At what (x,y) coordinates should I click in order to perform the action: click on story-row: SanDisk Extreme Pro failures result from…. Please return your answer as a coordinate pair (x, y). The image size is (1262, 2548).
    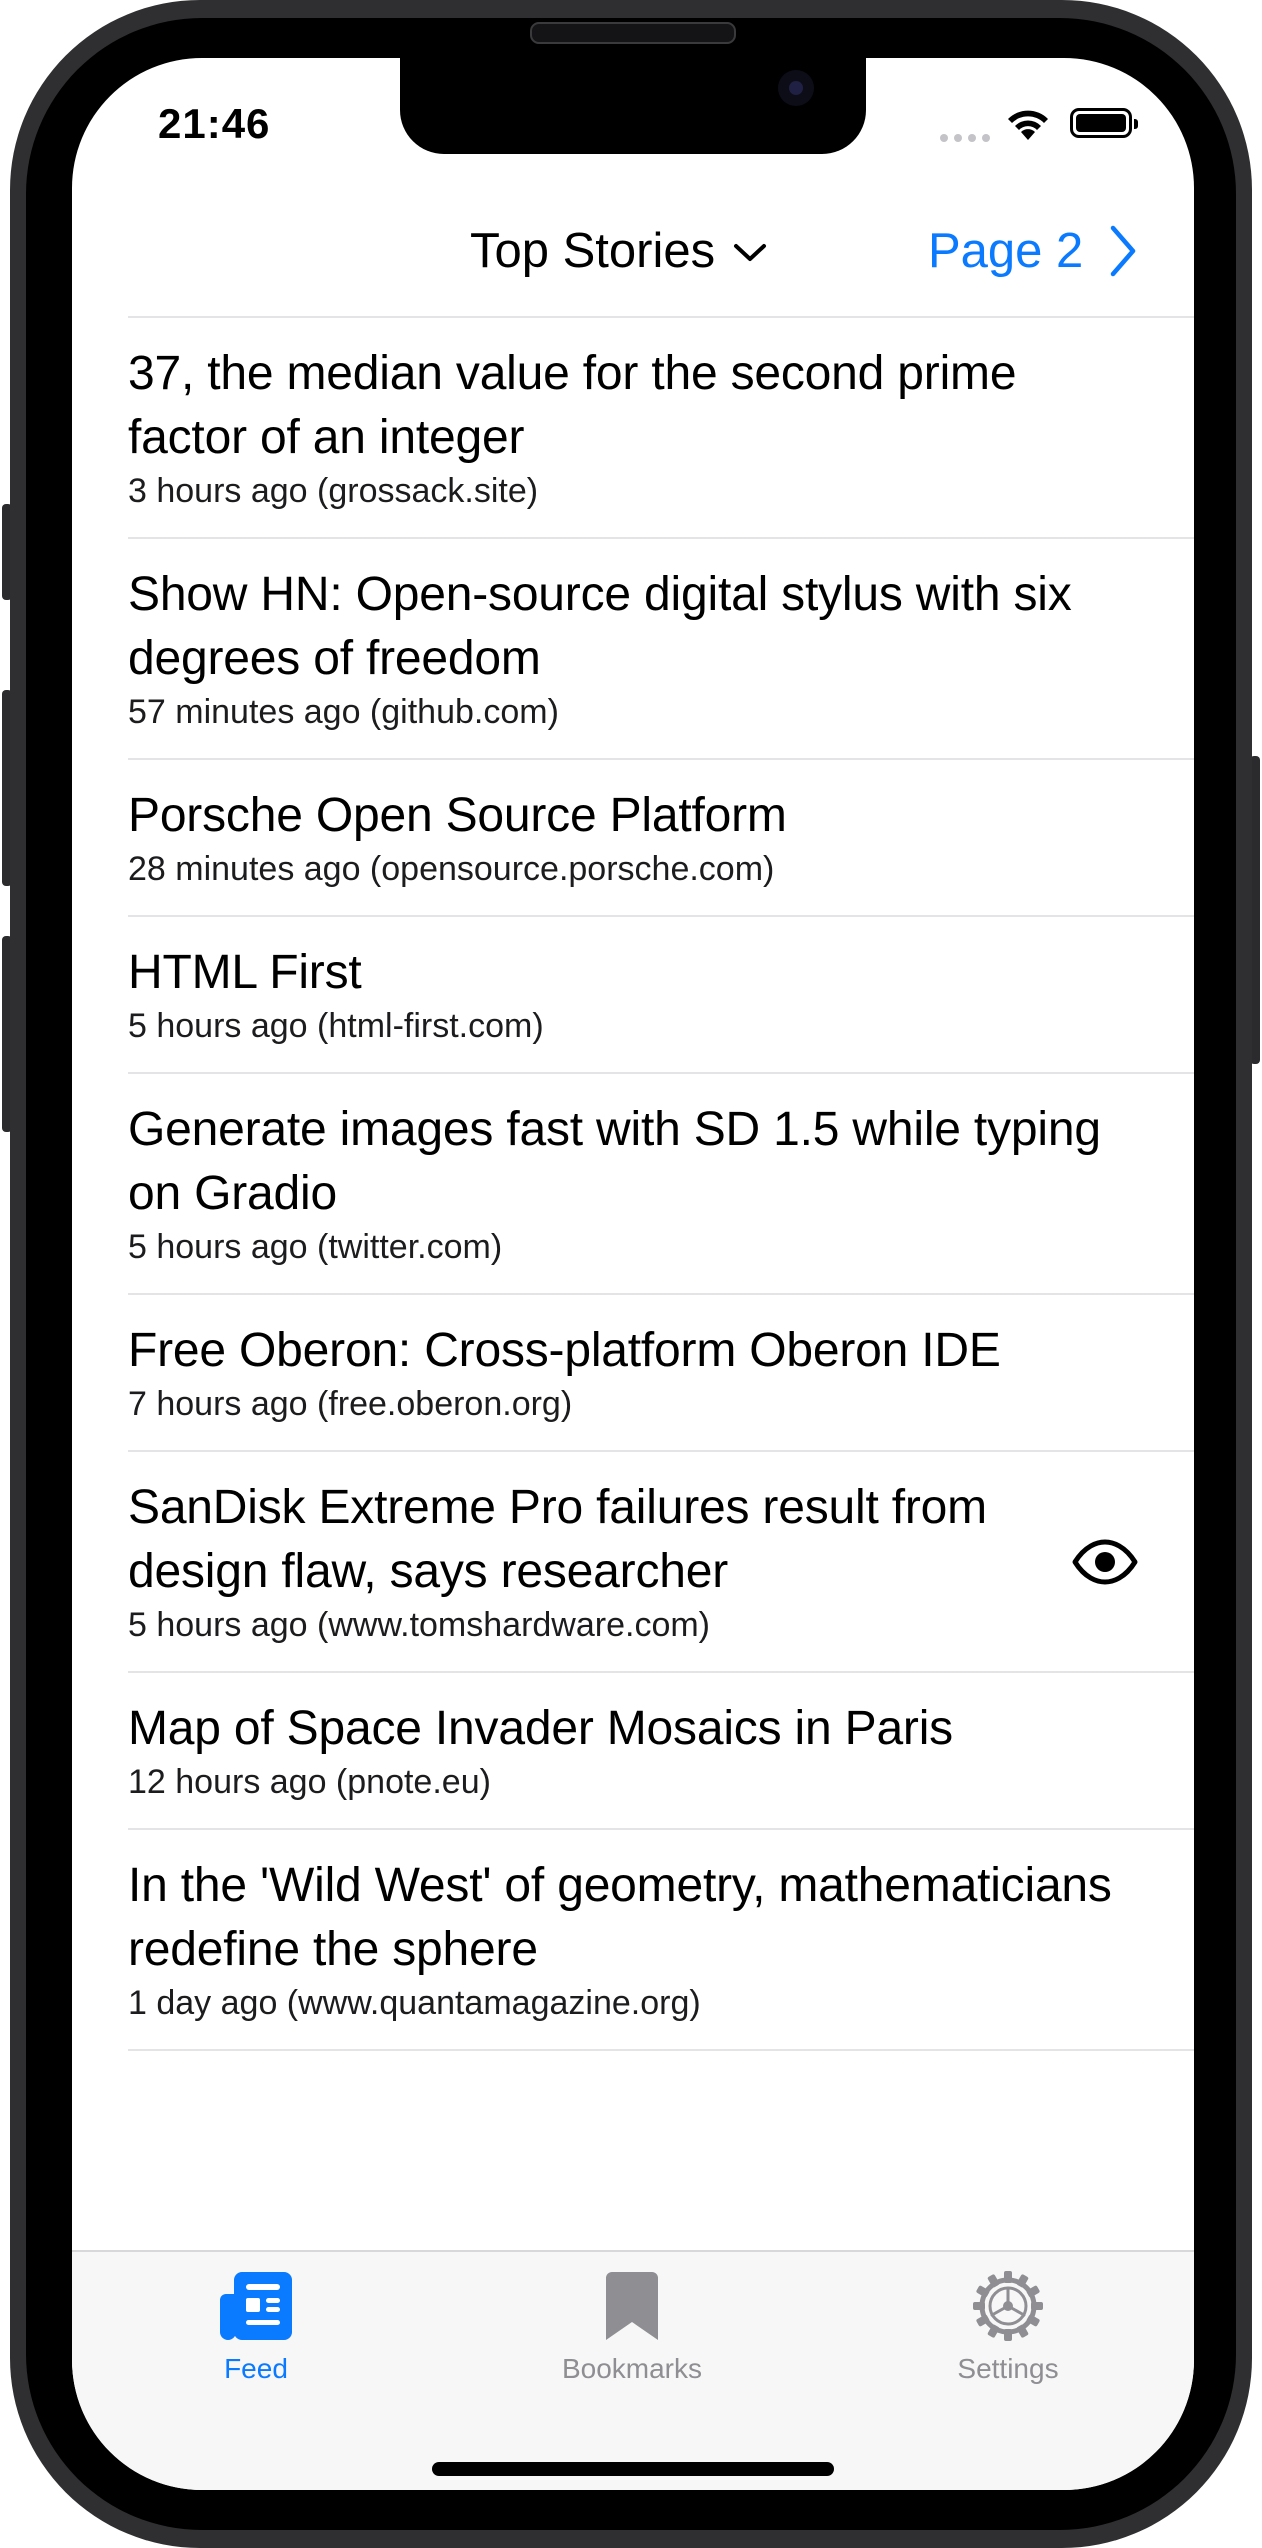
    Looking at the image, I should click on (661, 1560).